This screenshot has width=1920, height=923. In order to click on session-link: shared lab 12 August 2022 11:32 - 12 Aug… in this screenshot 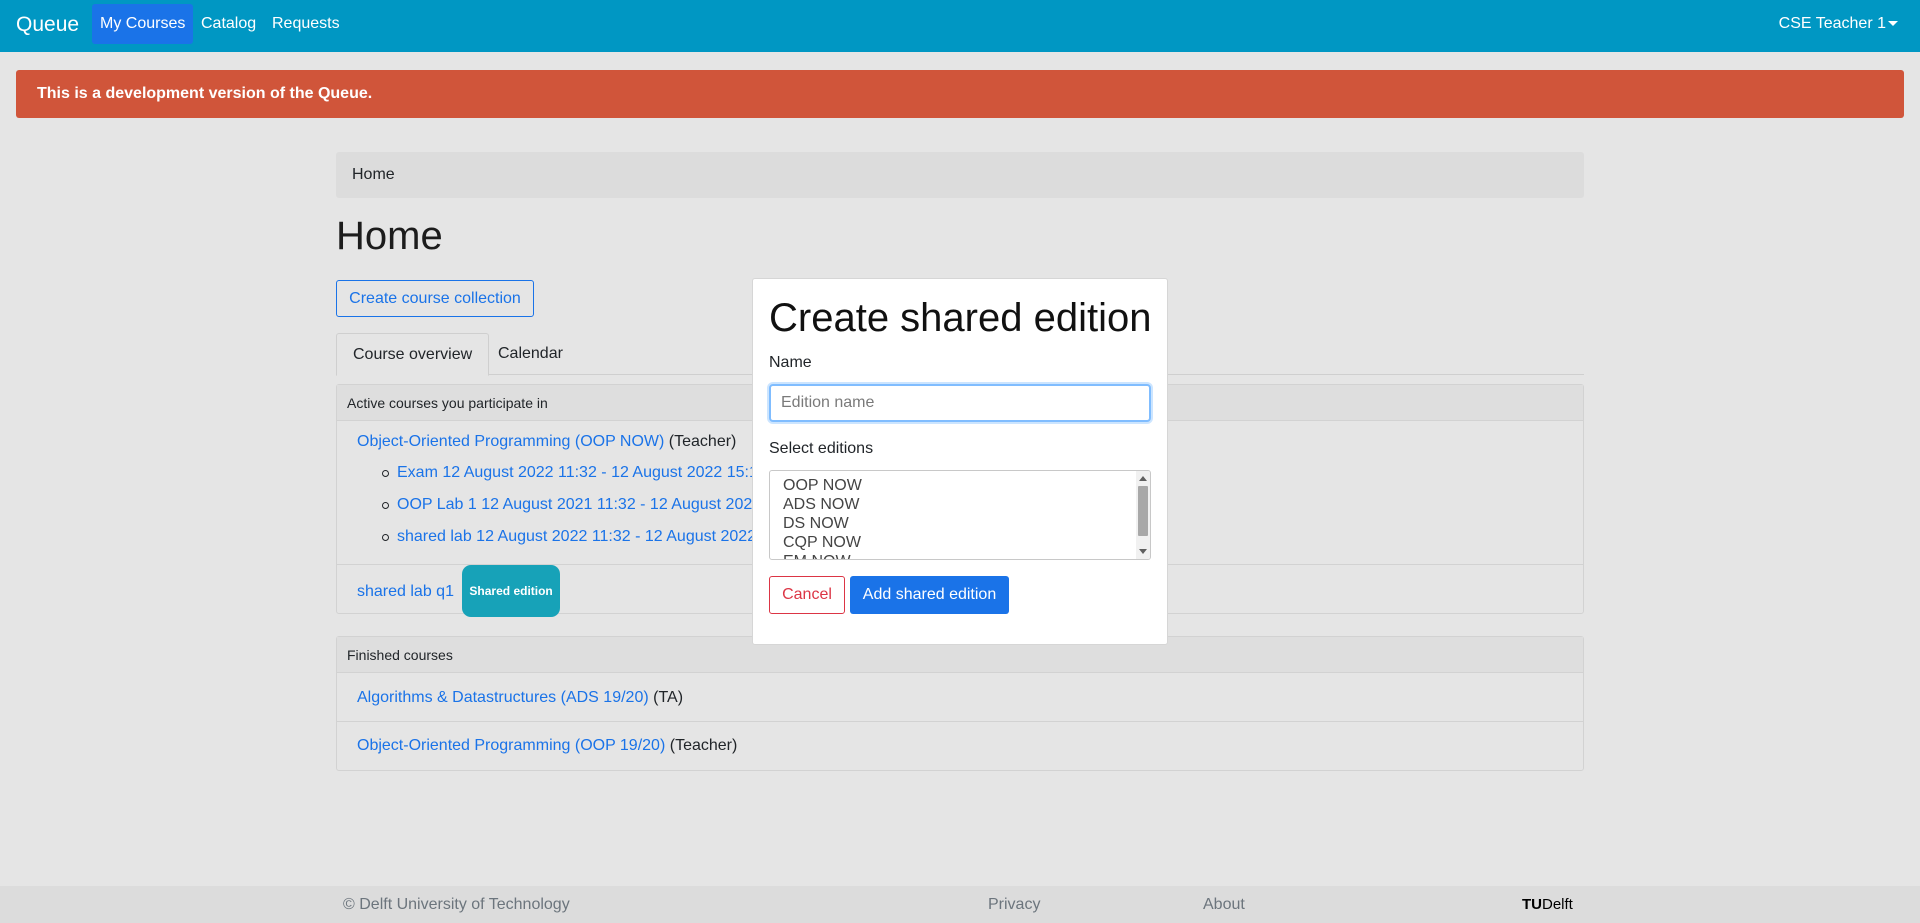, I will do `click(576, 536)`.